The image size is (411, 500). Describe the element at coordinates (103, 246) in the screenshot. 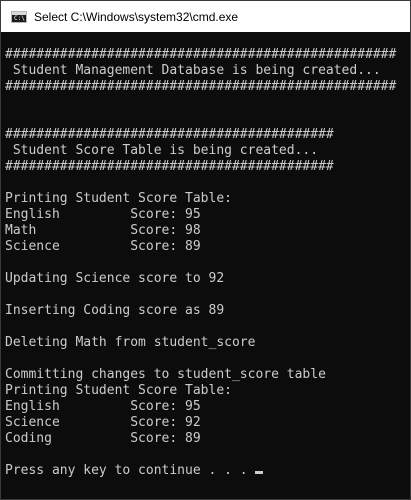

I see `console-line-text: Science Score: 89` at that location.